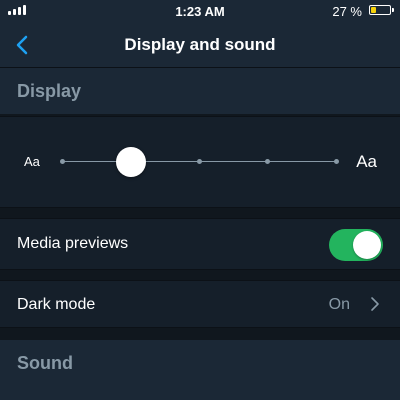 This screenshot has width=400, height=400. What do you see at coordinates (45, 363) in the screenshot?
I see `sound-section-title: Sound` at bounding box center [45, 363].